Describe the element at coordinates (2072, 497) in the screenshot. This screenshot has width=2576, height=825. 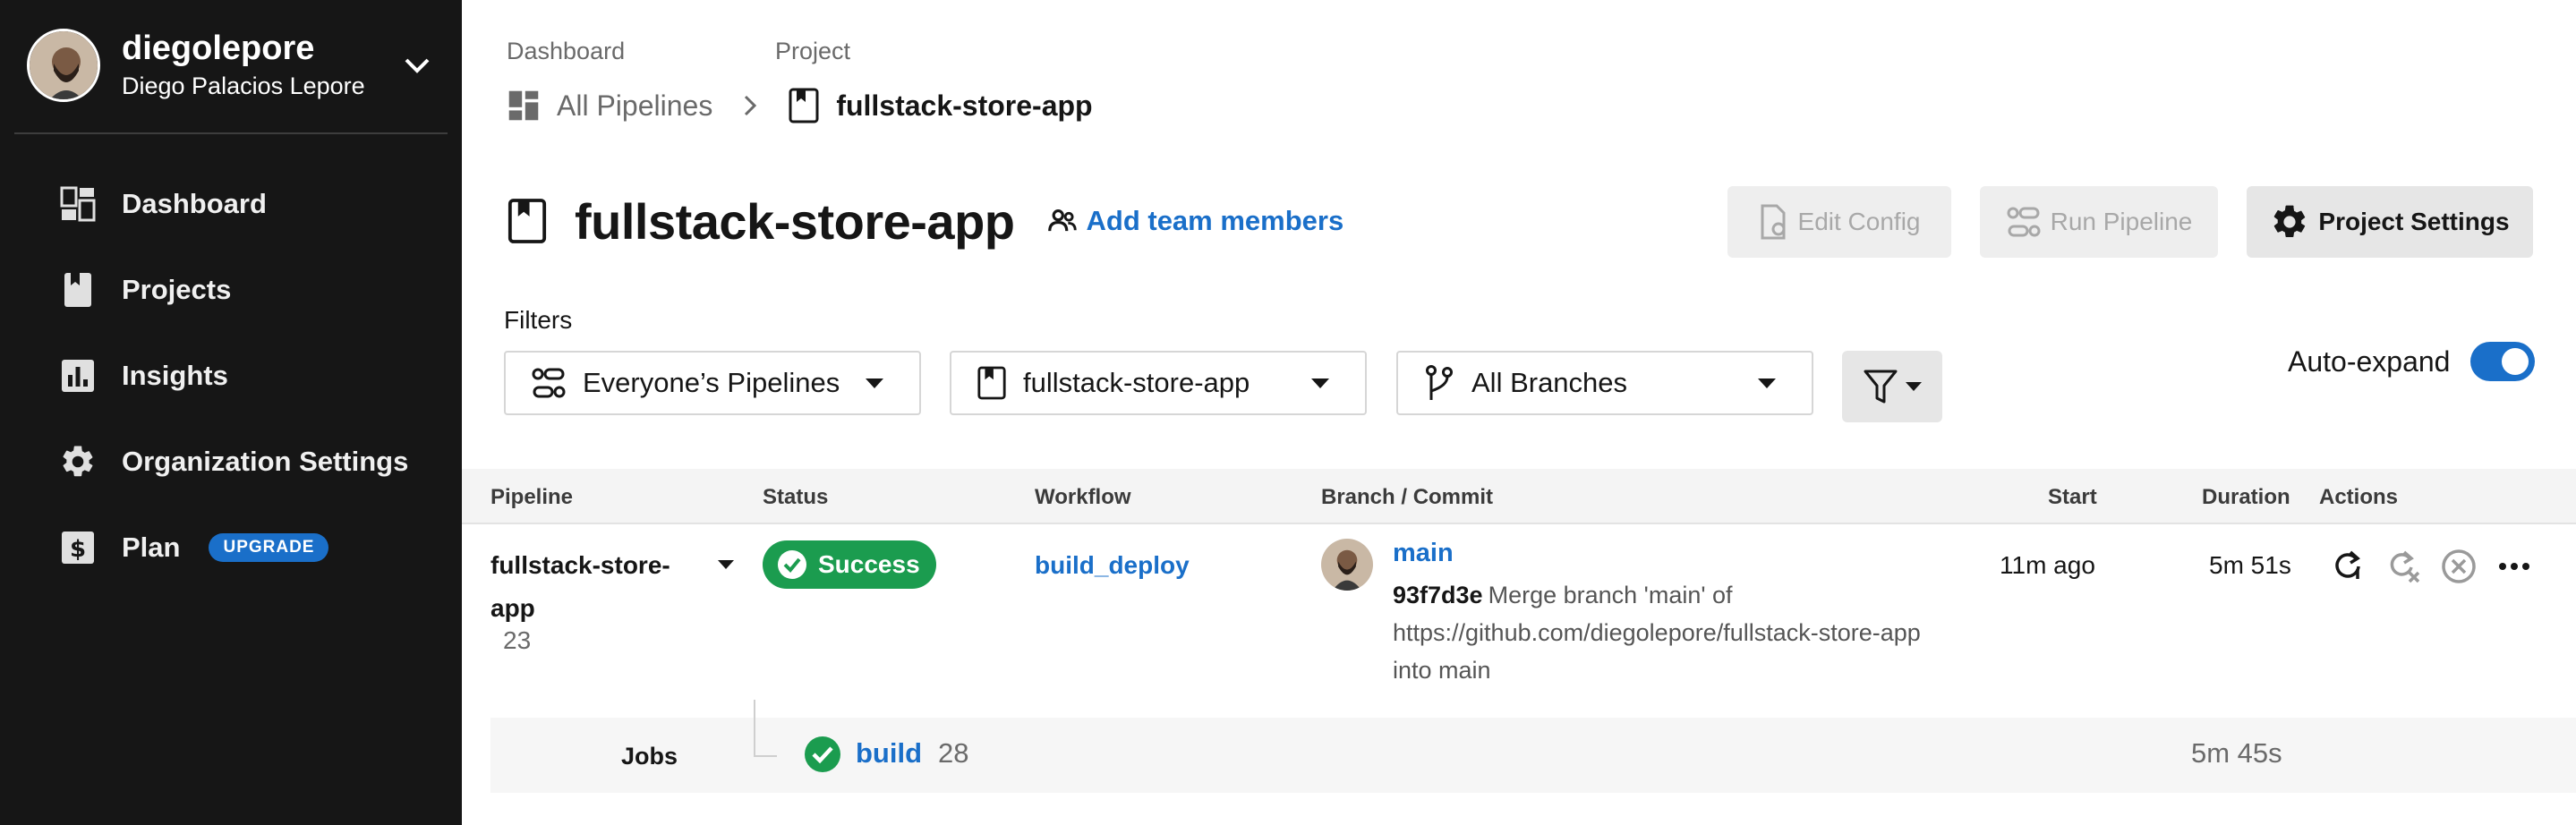
I see `column-header-start: Start` at that location.